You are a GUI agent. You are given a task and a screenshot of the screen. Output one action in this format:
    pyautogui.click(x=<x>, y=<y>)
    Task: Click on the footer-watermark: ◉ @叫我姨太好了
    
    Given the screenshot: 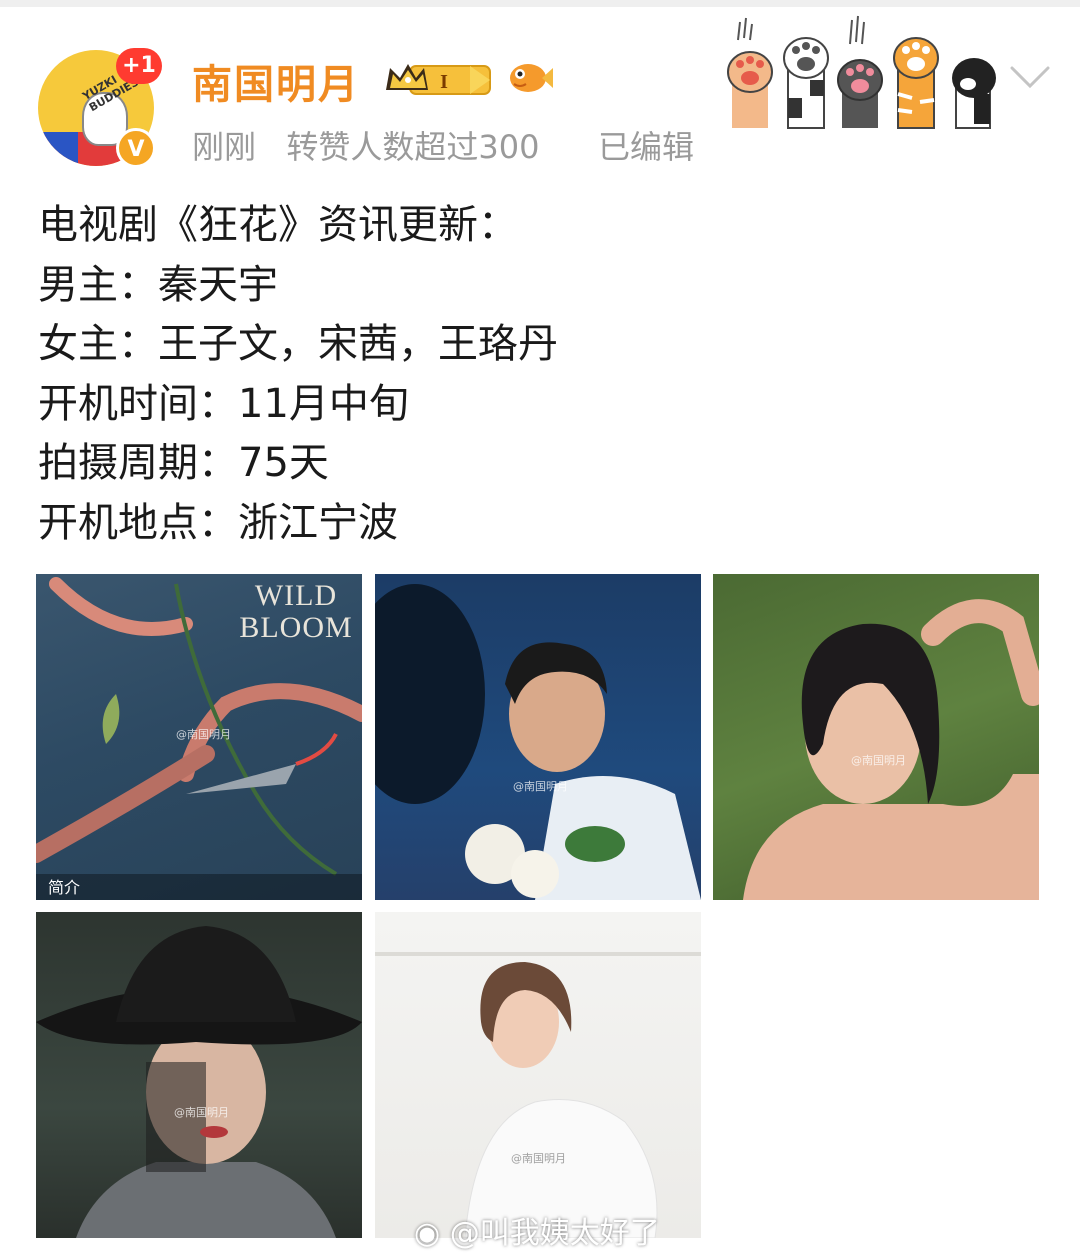 What is the action you would take?
    pyautogui.click(x=537, y=1233)
    